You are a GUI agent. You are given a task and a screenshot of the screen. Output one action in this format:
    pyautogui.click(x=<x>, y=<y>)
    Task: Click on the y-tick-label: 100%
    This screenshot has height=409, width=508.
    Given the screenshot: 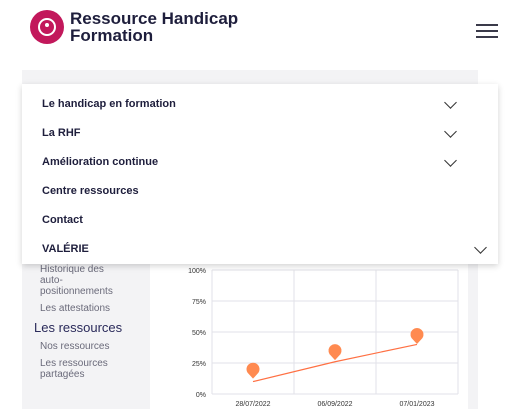 What is the action you would take?
    pyautogui.click(x=197, y=271)
    